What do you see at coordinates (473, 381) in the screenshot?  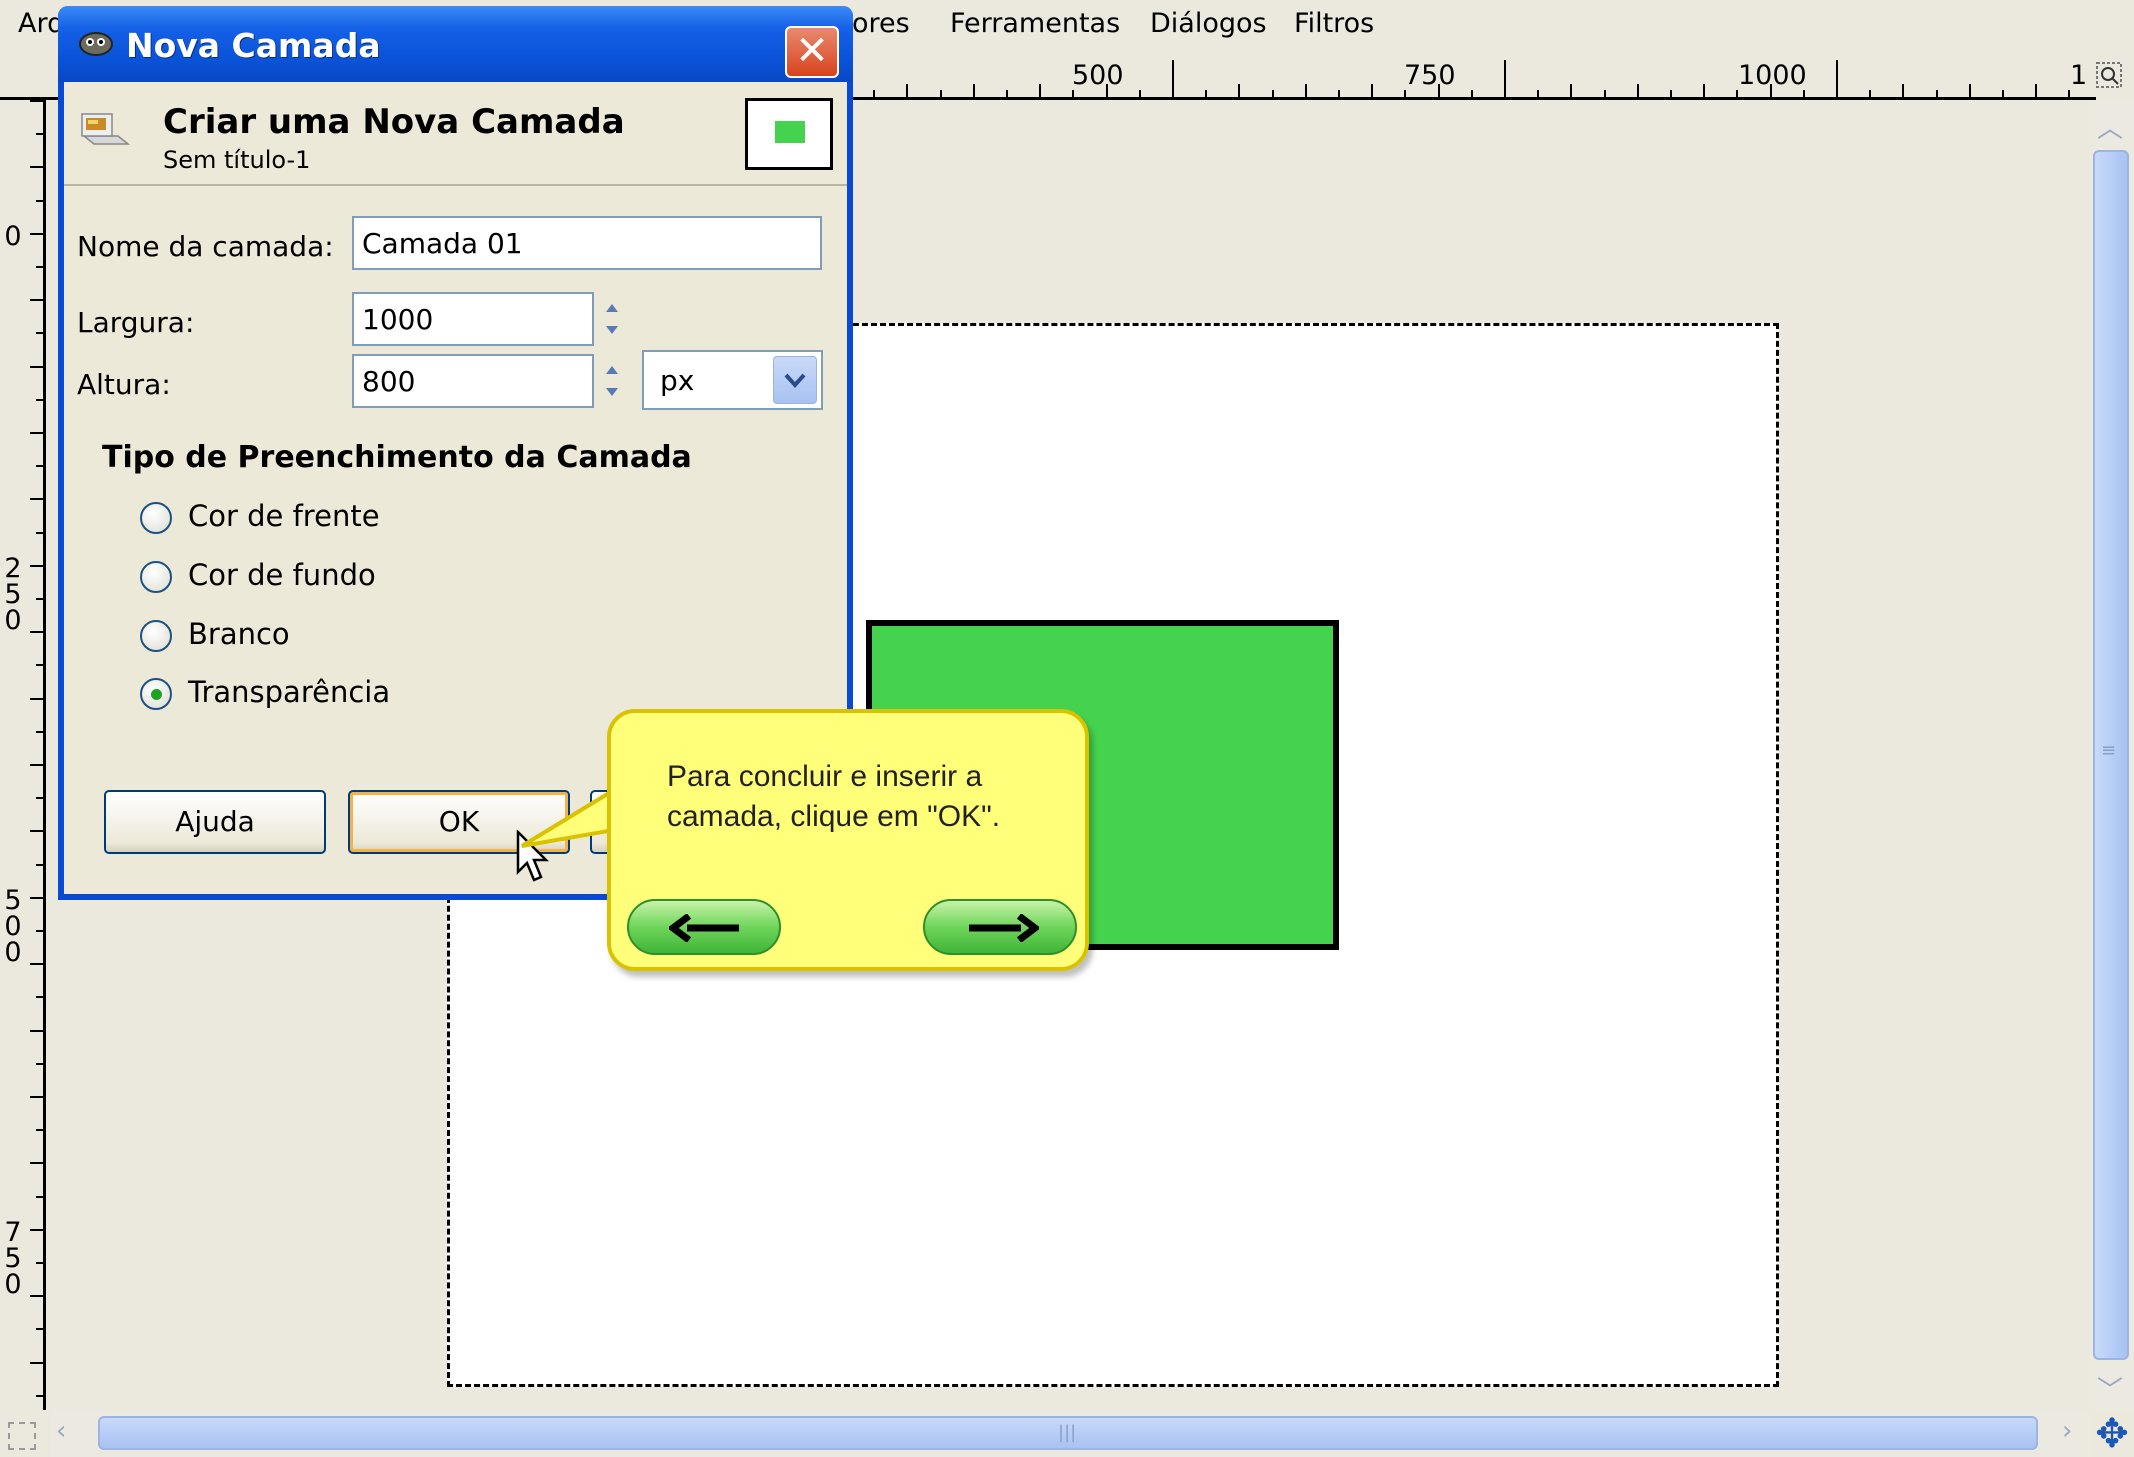 I see `height-input` at bounding box center [473, 381].